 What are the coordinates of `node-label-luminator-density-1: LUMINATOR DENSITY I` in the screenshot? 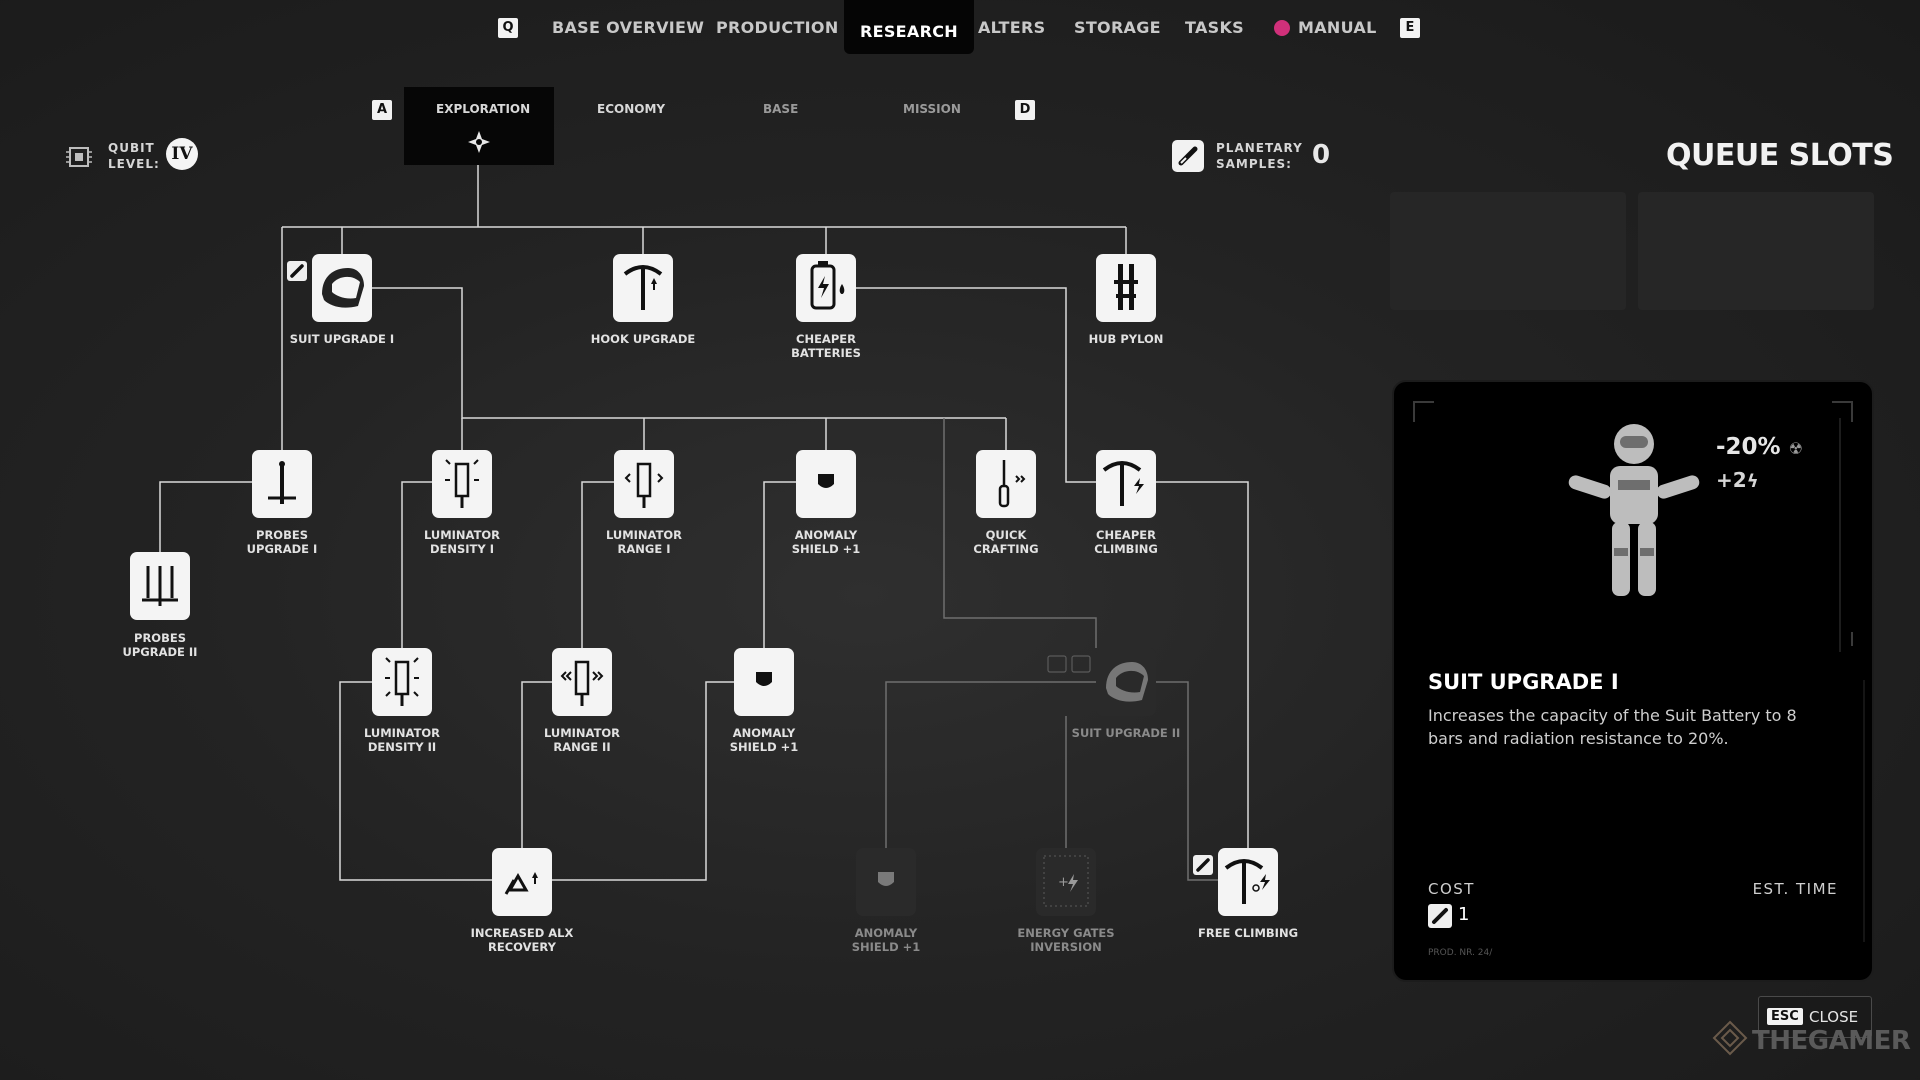 It's located at (462, 542).